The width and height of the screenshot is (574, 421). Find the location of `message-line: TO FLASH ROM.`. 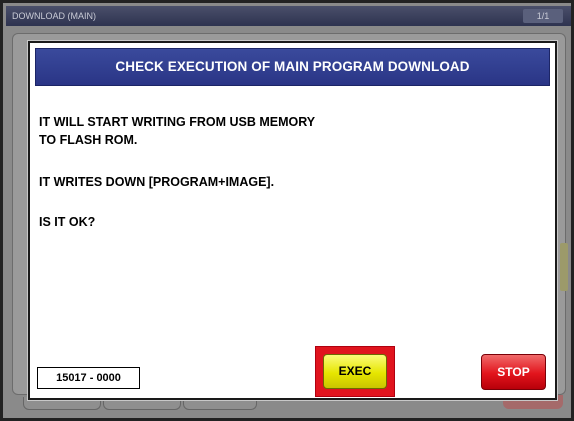

message-line: TO FLASH ROM. is located at coordinates (88, 140).